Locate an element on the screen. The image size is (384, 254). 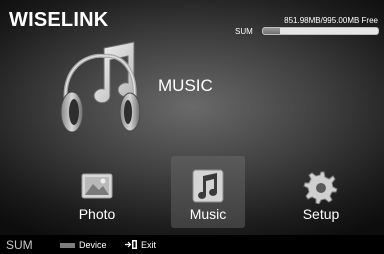
device-button-icon is located at coordinates (67, 245).